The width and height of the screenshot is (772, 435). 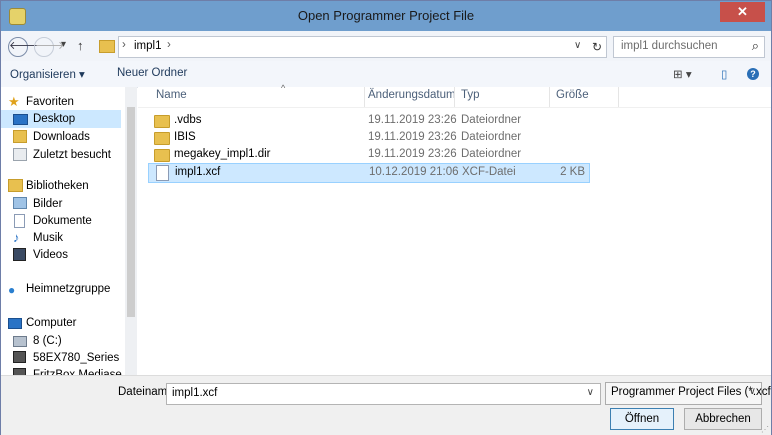 What do you see at coordinates (669, 46) in the screenshot?
I see `search-placeholder: impl1 durchsuchen` at bounding box center [669, 46].